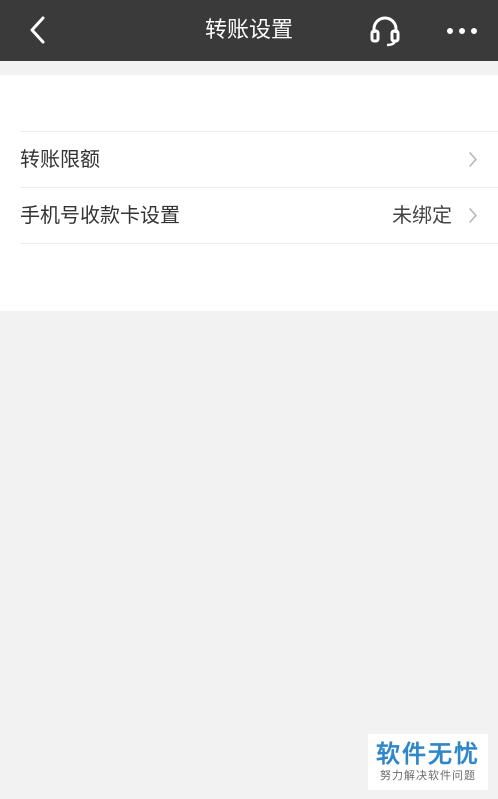 This screenshot has width=498, height=799. I want to click on phone-receiving-card-item: 手机号收款卡设置 未绑定, so click(259, 216).